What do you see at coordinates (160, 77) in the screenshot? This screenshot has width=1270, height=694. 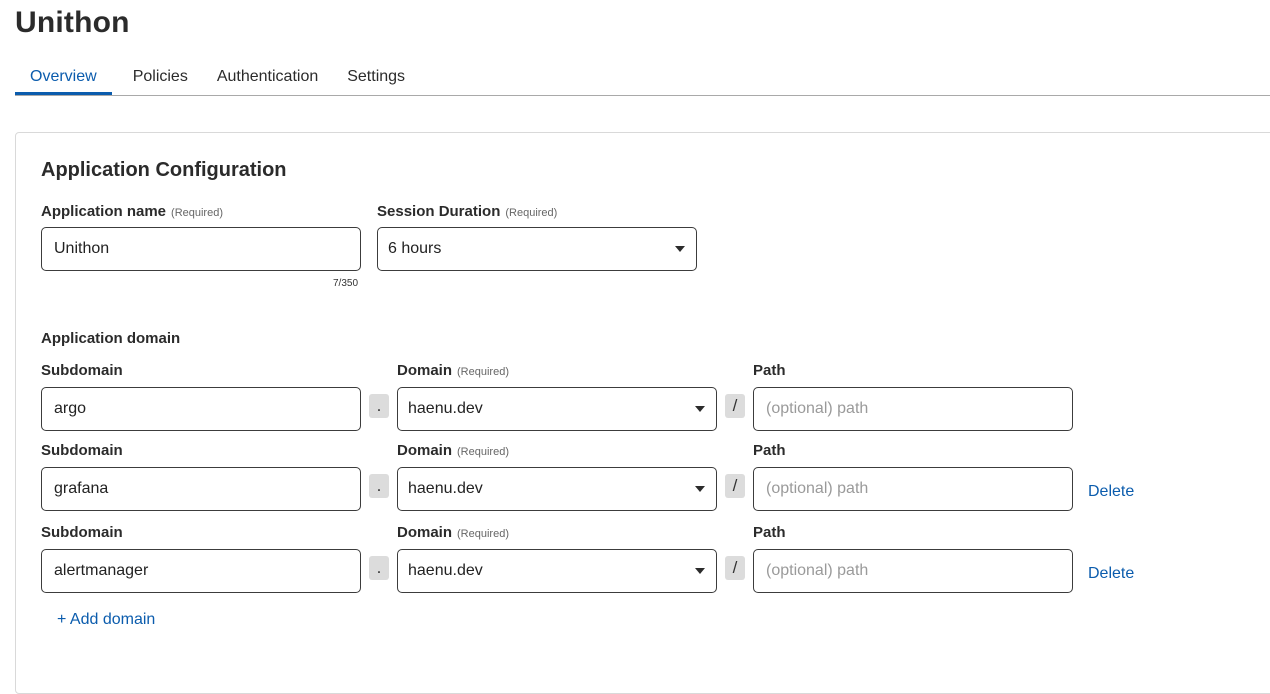 I see `tab-policies: Policies` at bounding box center [160, 77].